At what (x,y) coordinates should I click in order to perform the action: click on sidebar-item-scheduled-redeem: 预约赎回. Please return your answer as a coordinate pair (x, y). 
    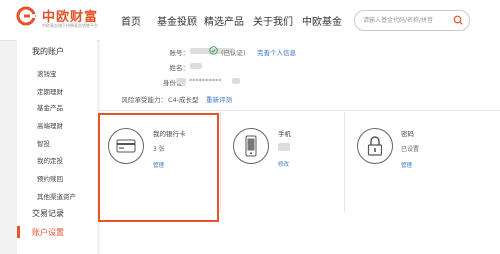
    Looking at the image, I should click on (50, 178).